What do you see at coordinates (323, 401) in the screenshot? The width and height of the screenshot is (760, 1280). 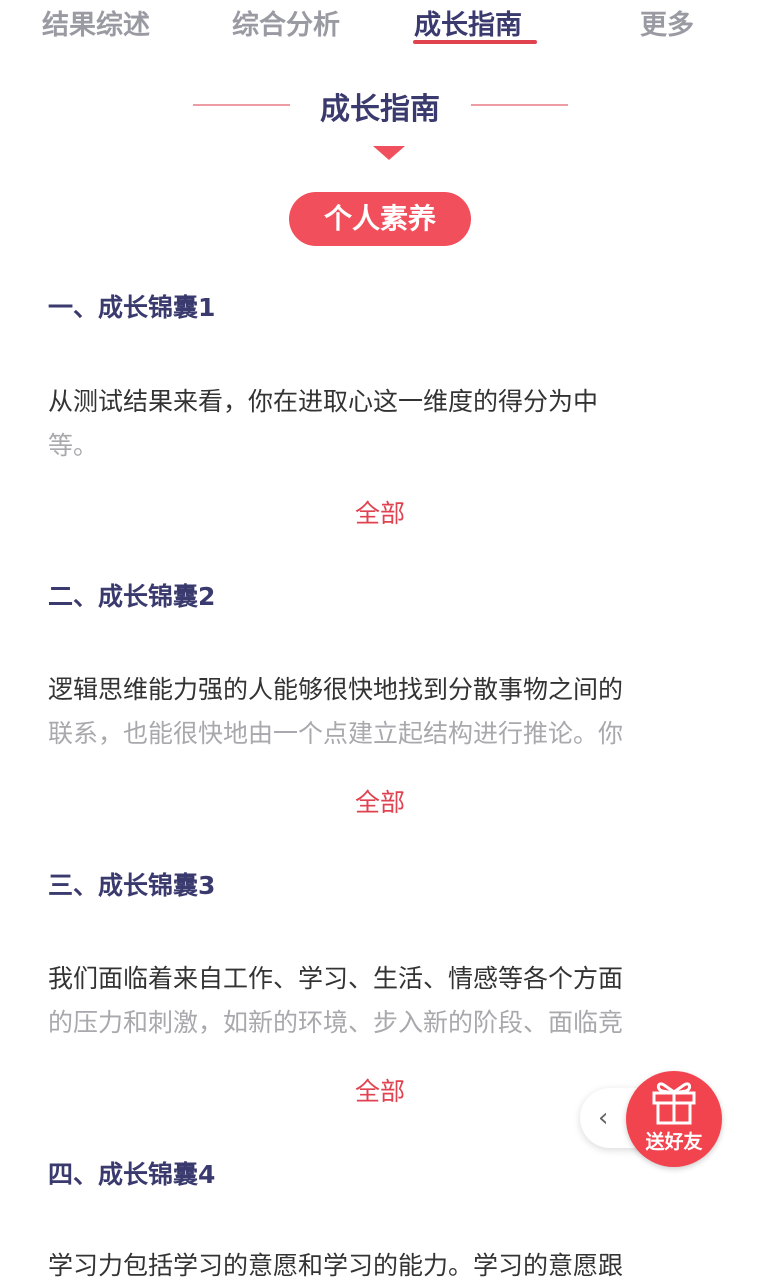 I see `item-text-line: 从测试结果来看，你在进取心这一维度的得分为中` at bounding box center [323, 401].